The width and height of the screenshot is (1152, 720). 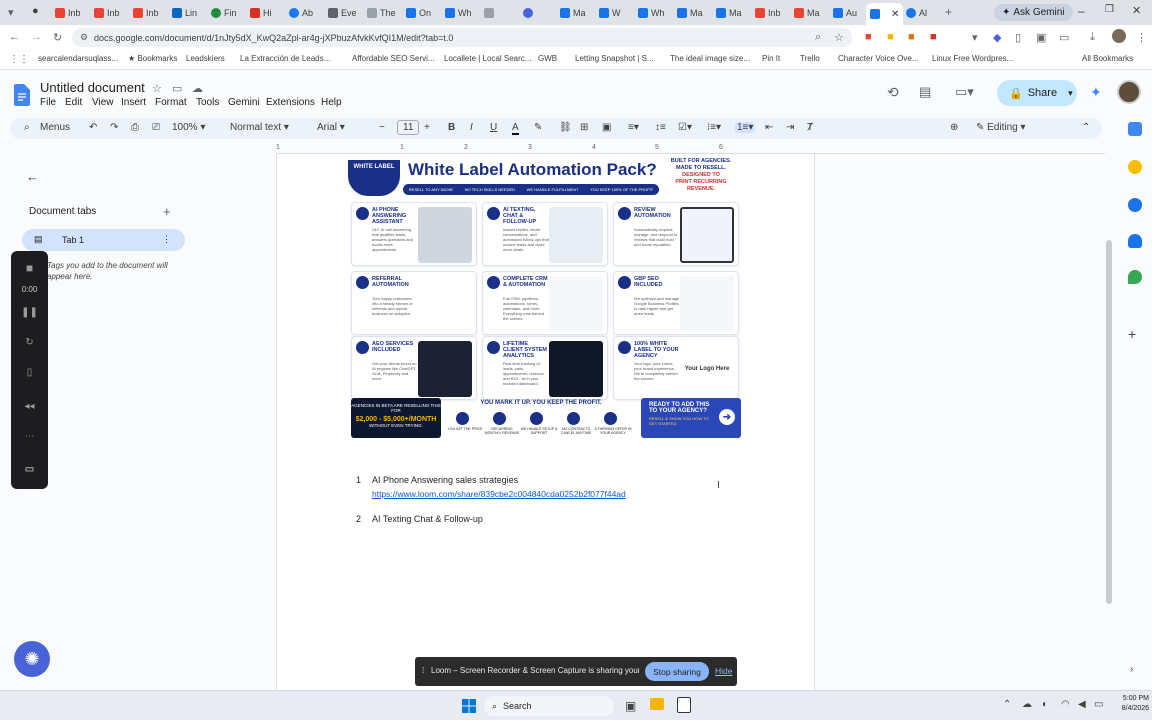 What do you see at coordinates (790, 127) in the screenshot?
I see `increase-indent-icon: ⇥` at bounding box center [790, 127].